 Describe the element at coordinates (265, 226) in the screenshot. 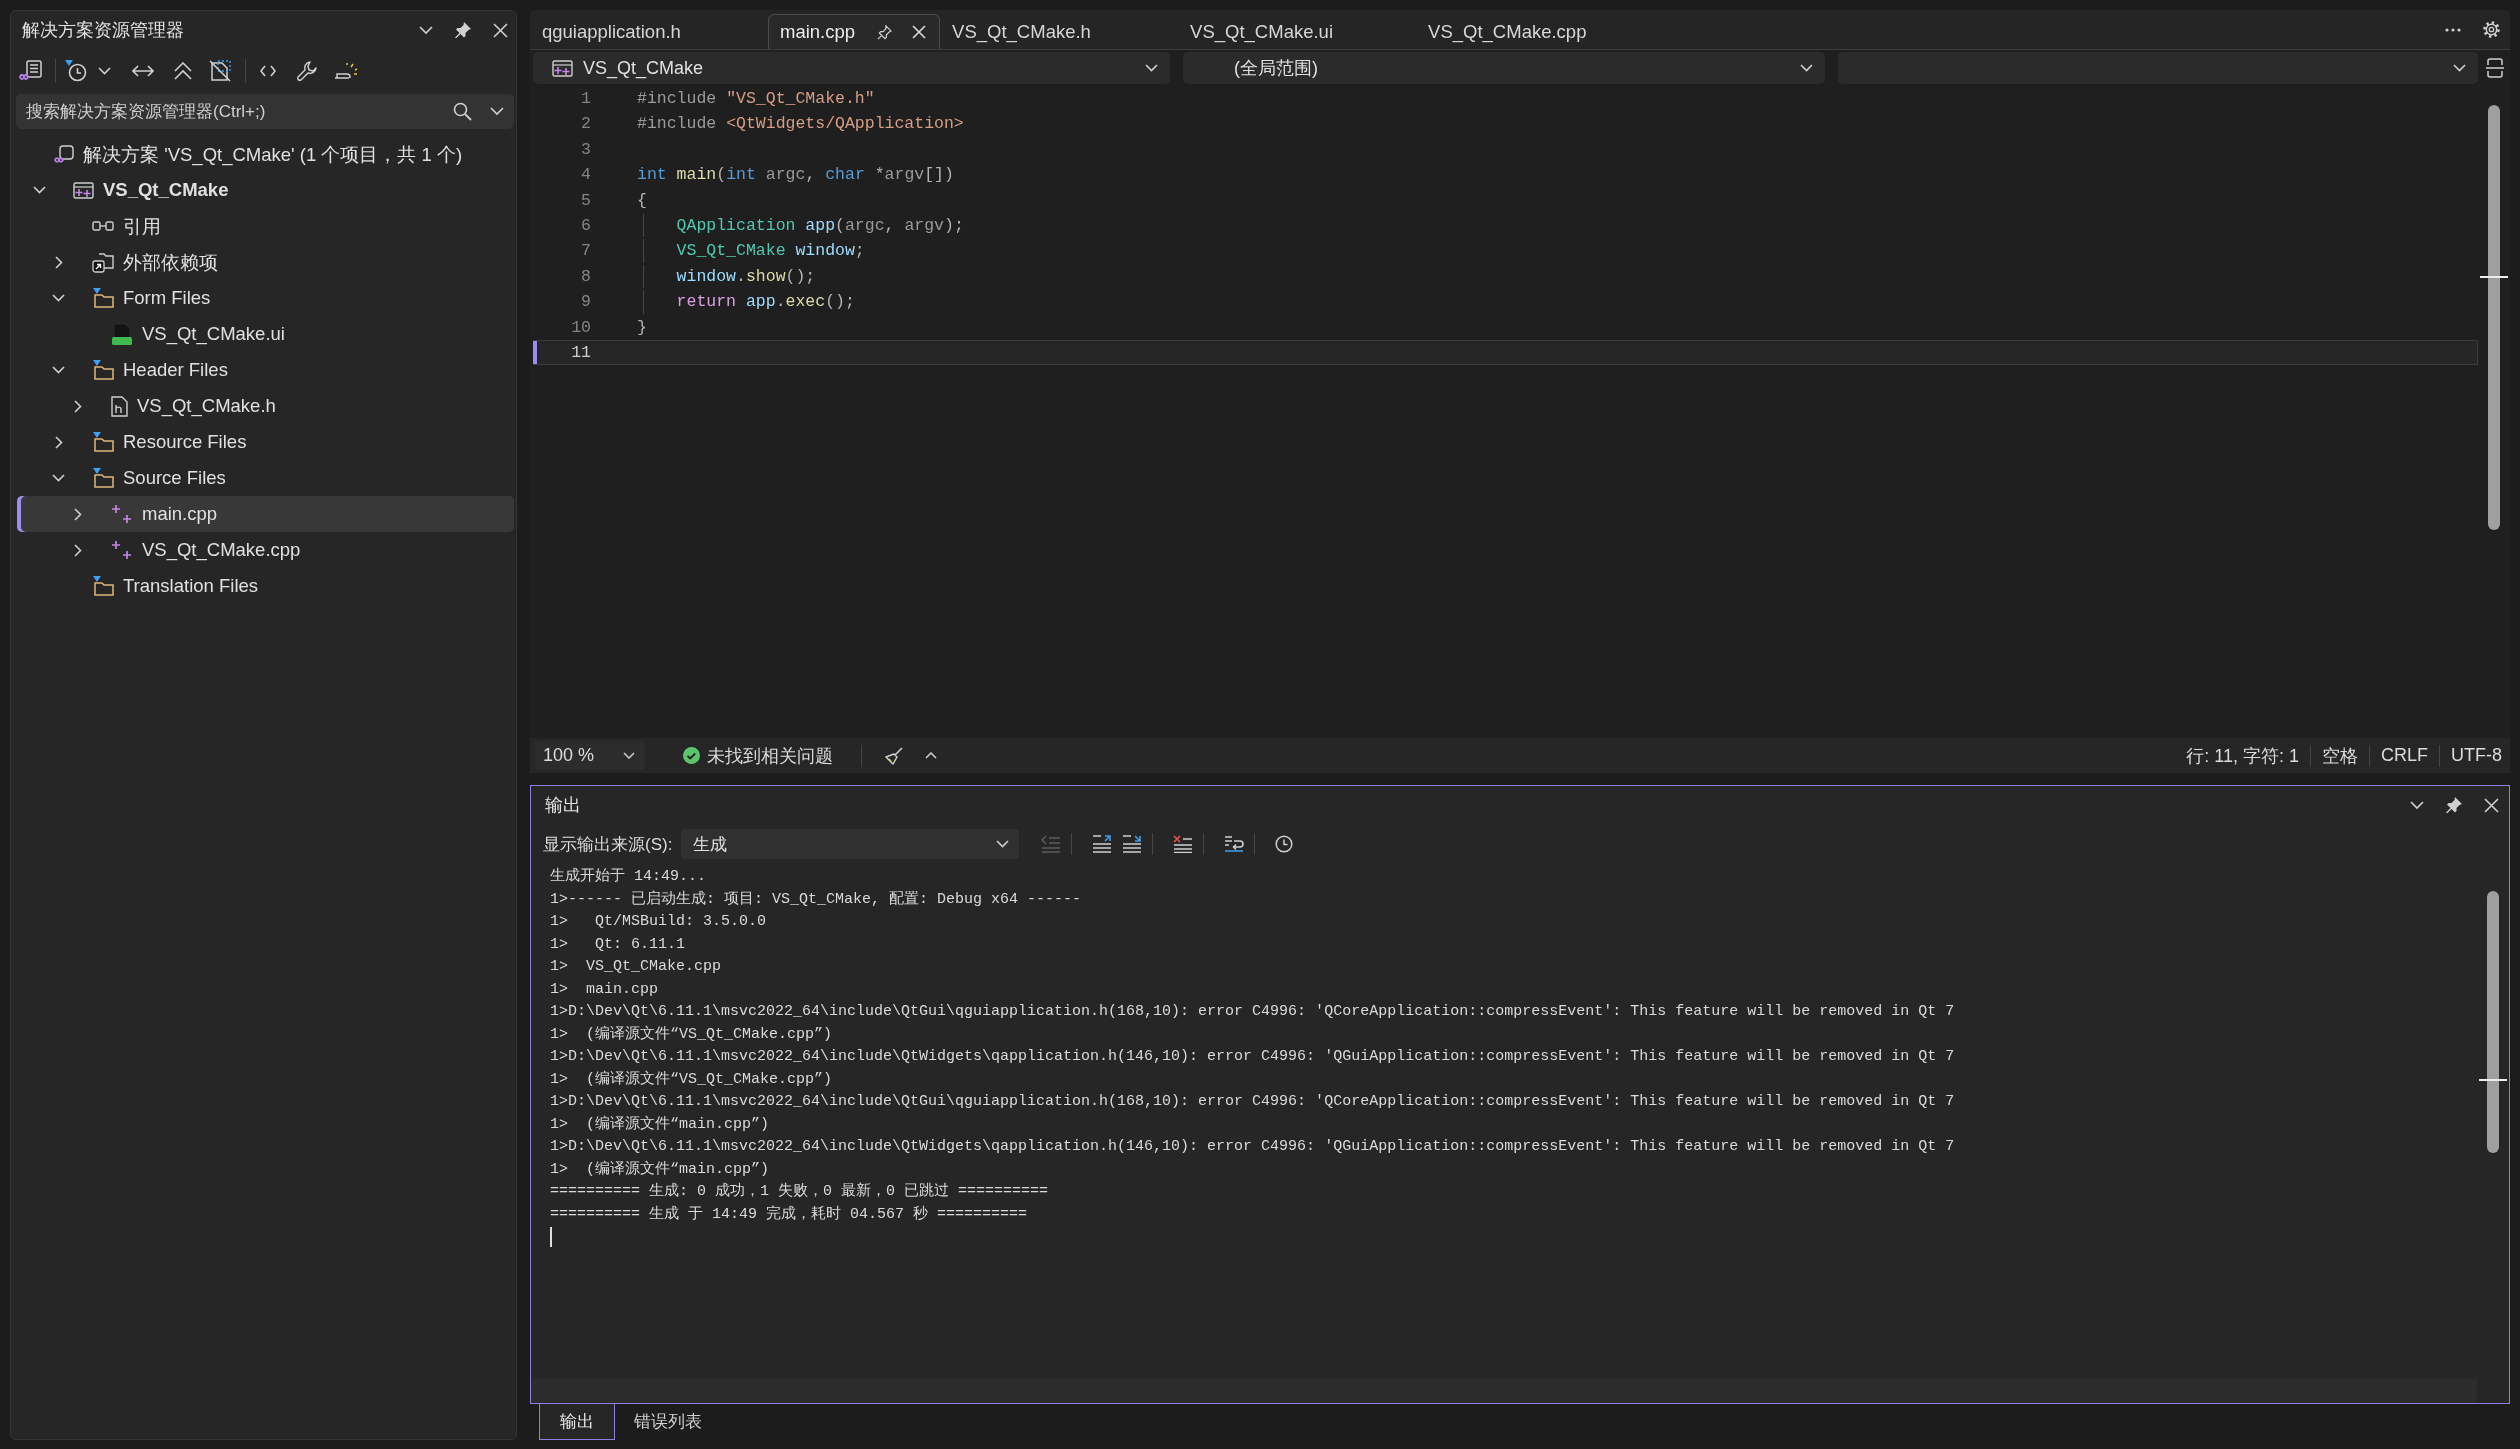

I see `tree-item: 引用` at that location.